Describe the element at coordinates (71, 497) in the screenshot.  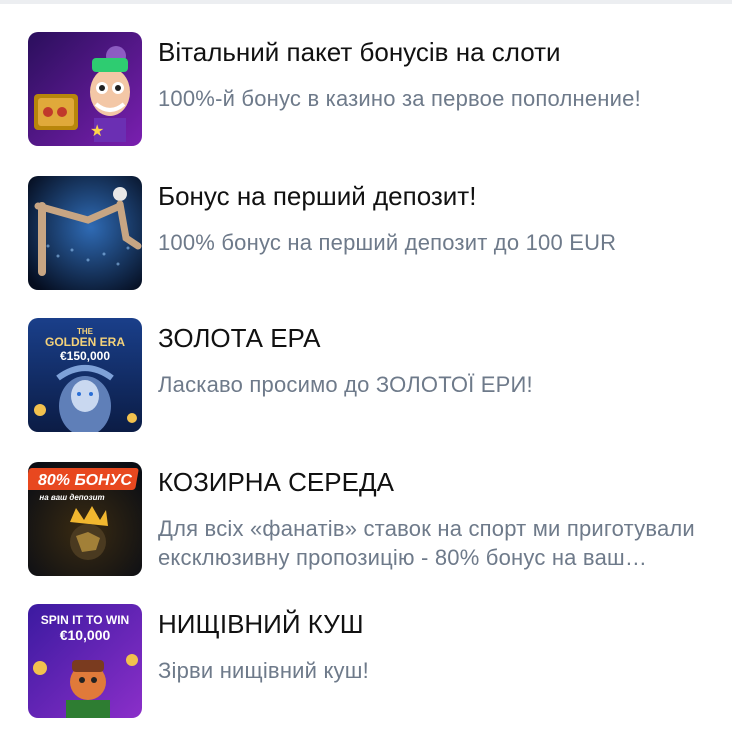
I see `svg-text: на ваш депозит` at that location.